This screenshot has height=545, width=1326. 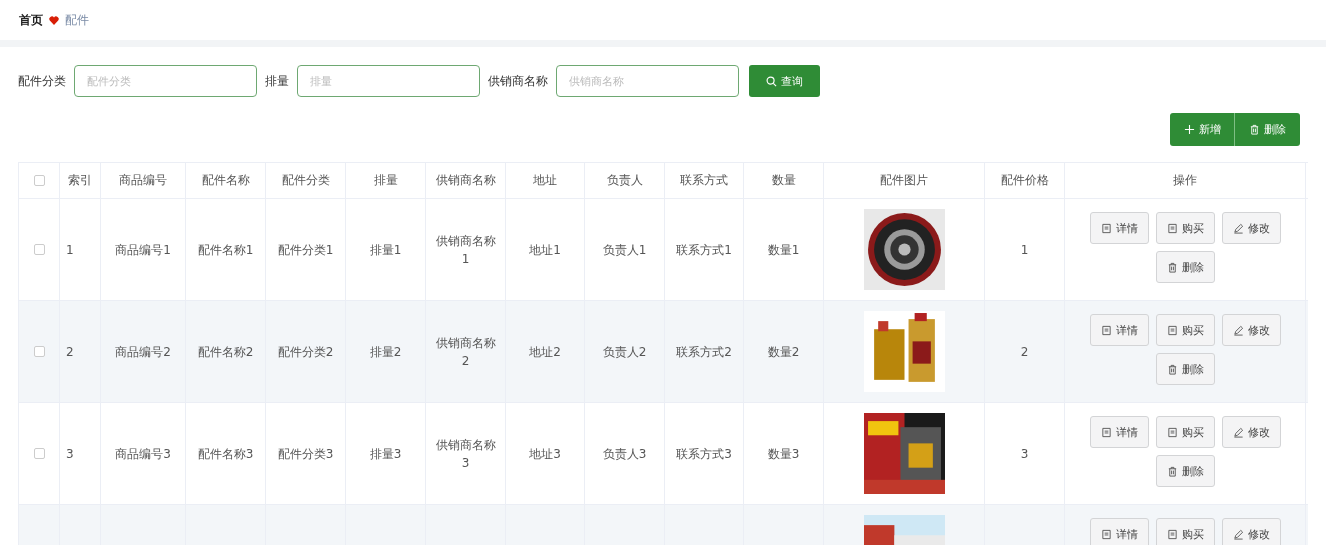 I want to click on filter-label: 排量, so click(x=277, y=81).